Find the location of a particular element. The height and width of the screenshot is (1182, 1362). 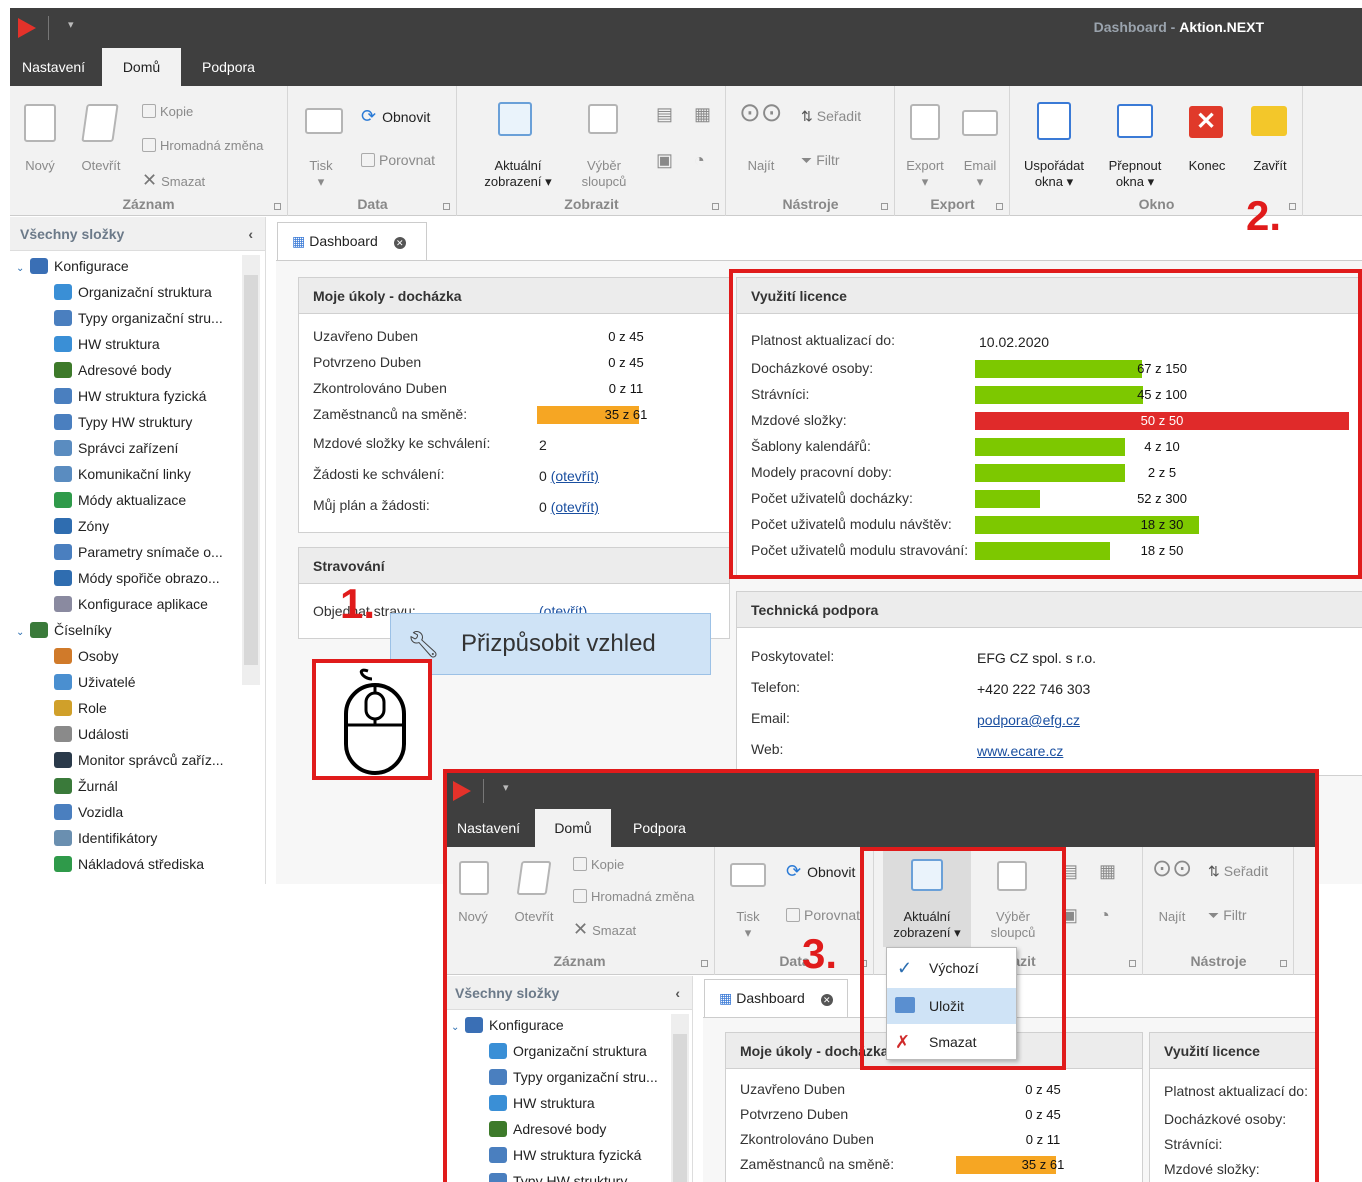

switch-windows-button: Přepnout okna ▾ is located at coordinates (1135, 174).